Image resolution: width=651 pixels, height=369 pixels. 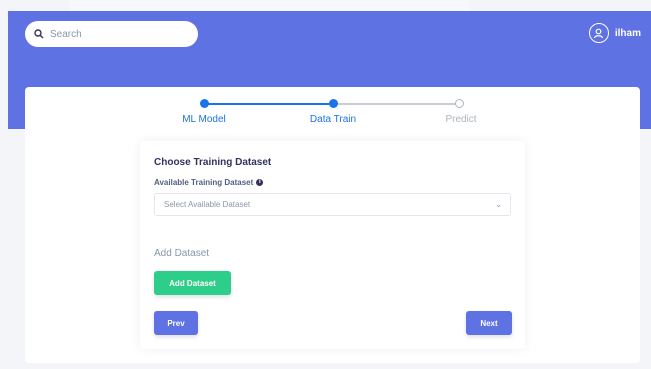 What do you see at coordinates (498, 204) in the screenshot?
I see `chevron-down-icon: ⌄` at bounding box center [498, 204].